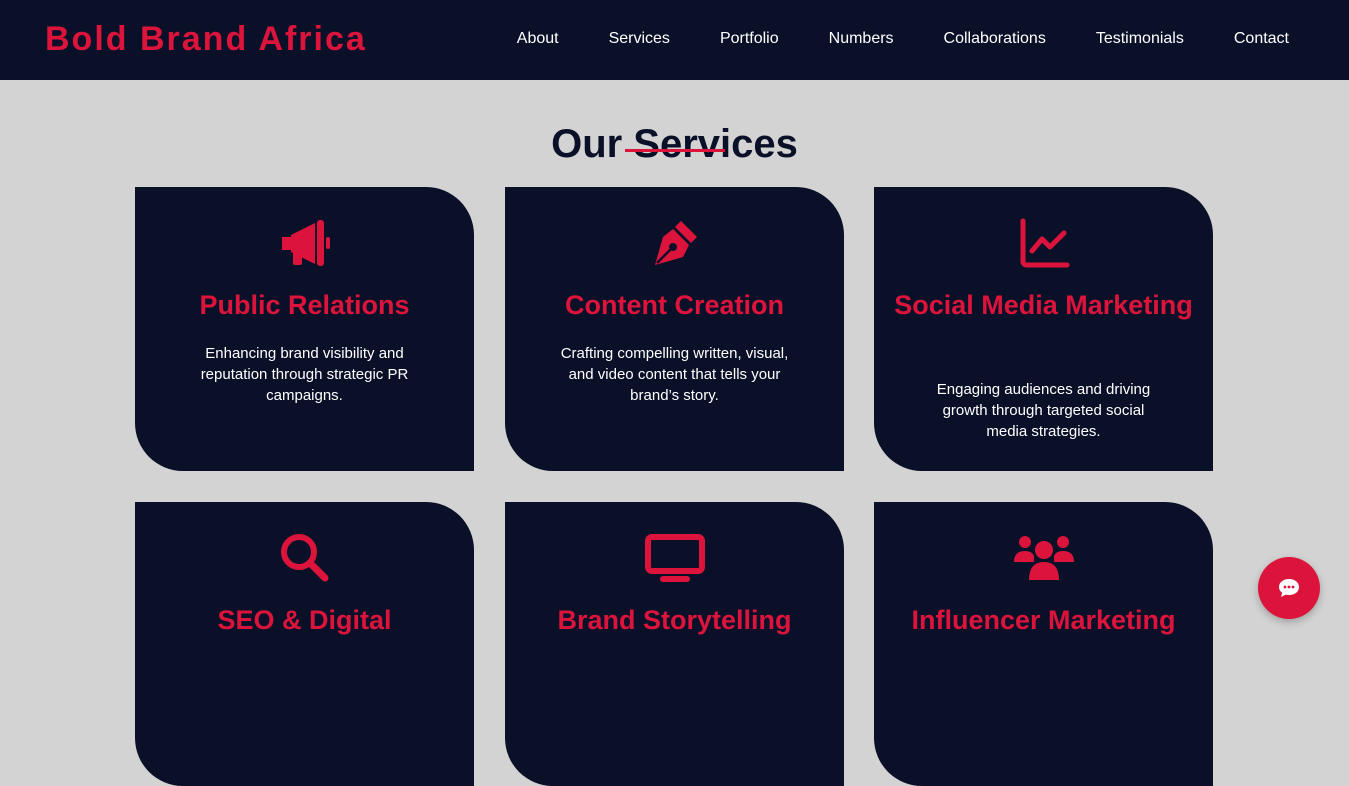 The image size is (1349, 786). I want to click on megaphone-icon, so click(304, 243).